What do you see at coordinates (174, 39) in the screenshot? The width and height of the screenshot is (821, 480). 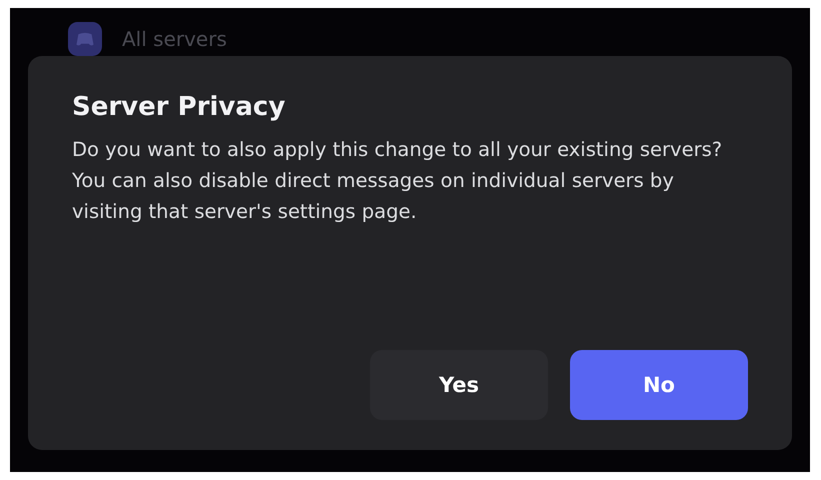 I see `all-servers-label: All servers` at bounding box center [174, 39].